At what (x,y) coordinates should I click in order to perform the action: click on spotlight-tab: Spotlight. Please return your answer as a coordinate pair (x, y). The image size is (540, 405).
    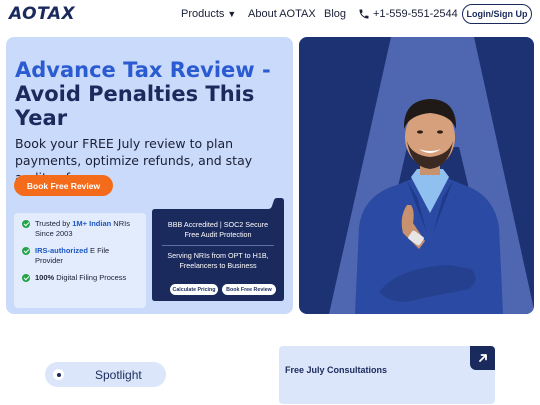
    Looking at the image, I should click on (105, 374).